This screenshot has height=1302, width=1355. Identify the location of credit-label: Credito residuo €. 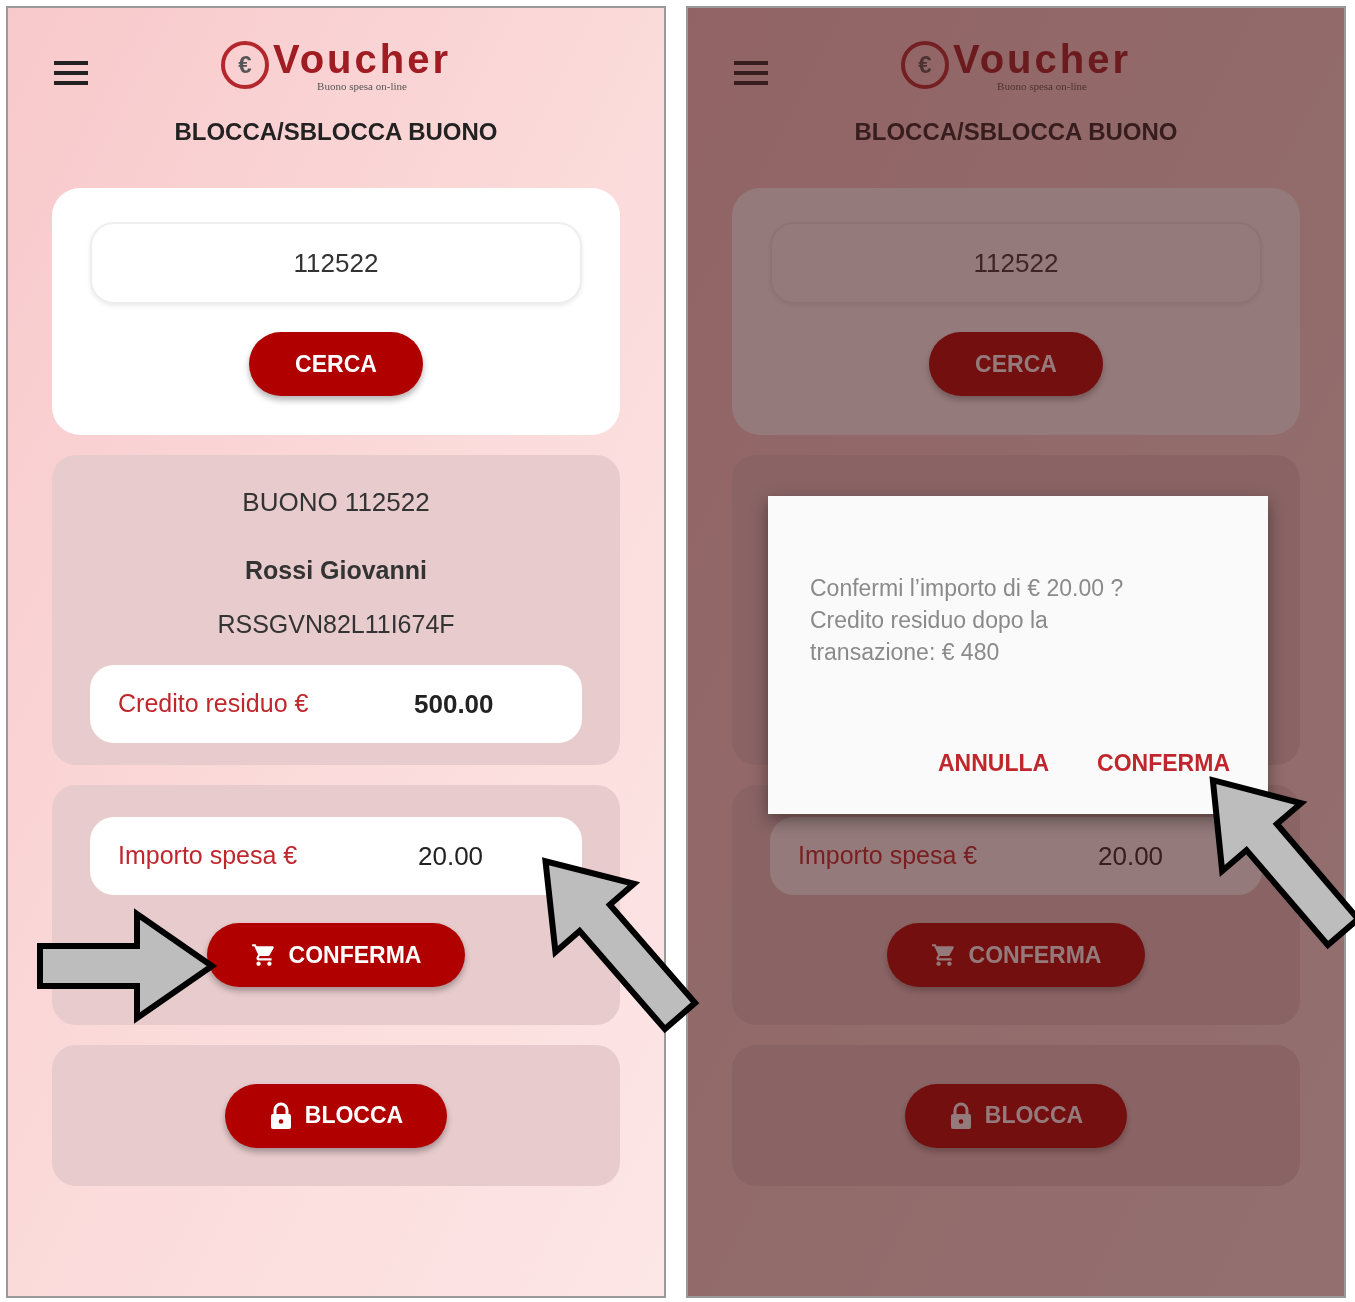
(214, 704).